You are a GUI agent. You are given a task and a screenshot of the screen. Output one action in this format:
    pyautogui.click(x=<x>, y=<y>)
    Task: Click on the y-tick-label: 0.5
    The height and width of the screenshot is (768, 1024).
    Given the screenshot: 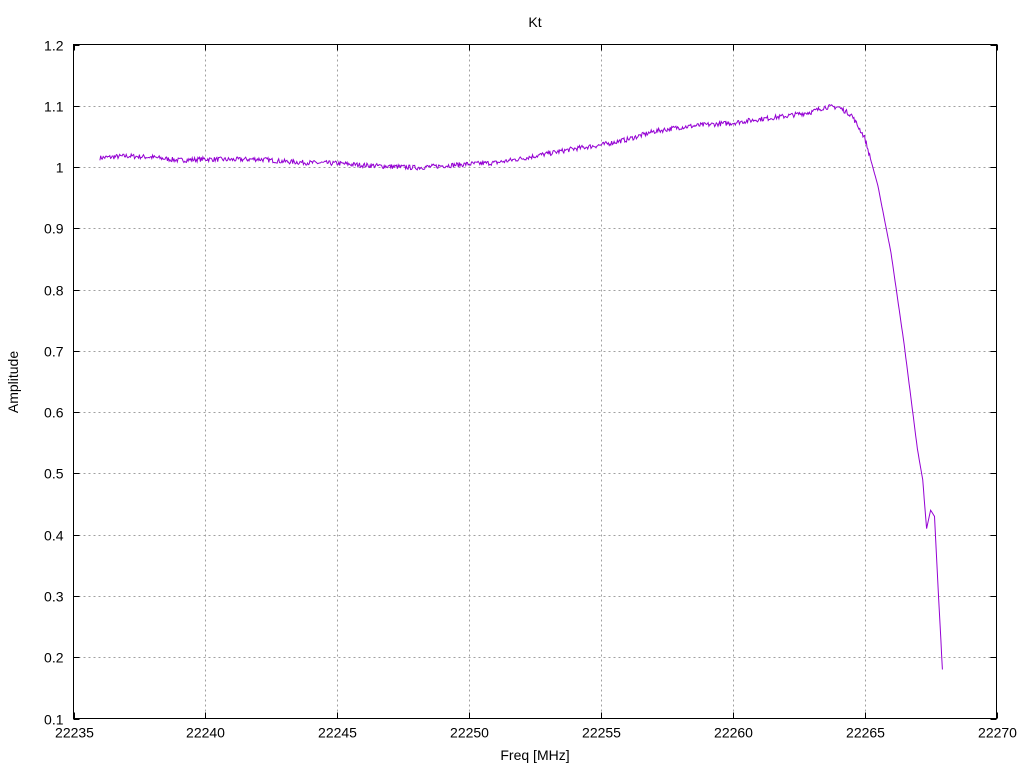 What is the action you would take?
    pyautogui.click(x=54, y=474)
    